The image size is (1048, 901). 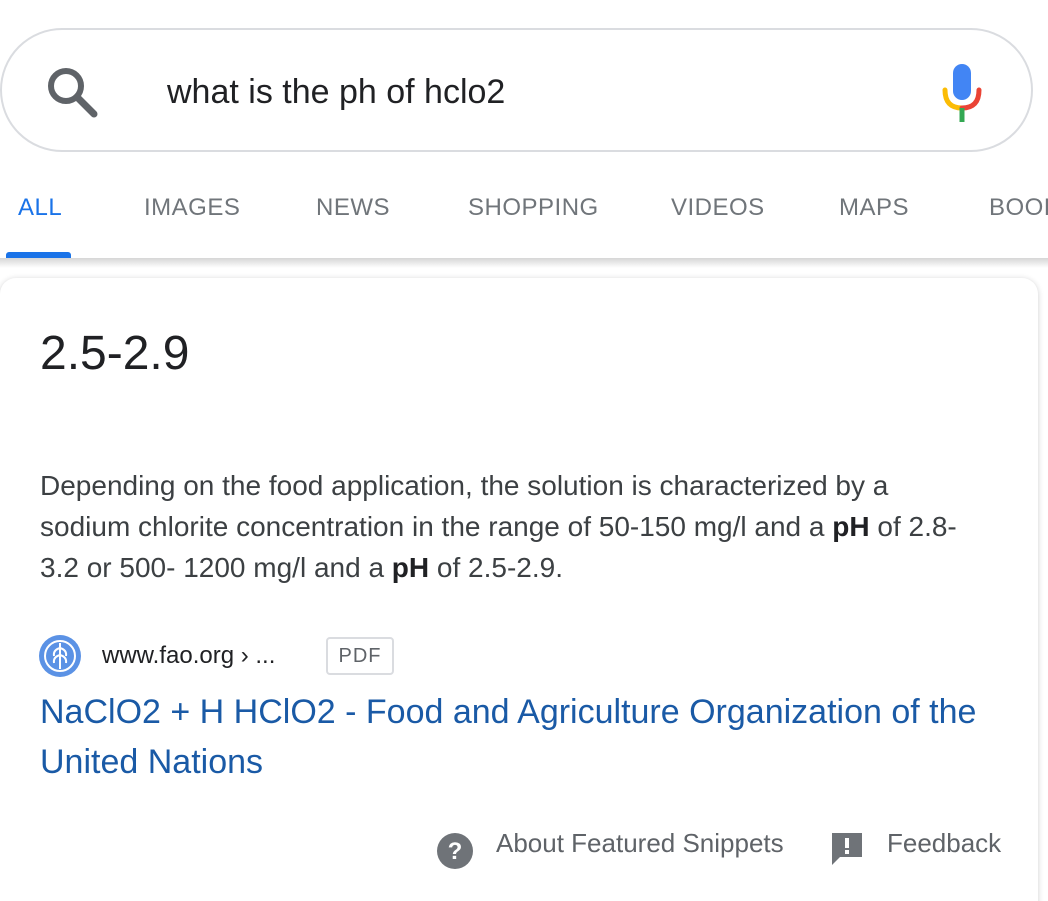 What do you see at coordinates (718, 208) in the screenshot?
I see `tab-videos: VIDEOS` at bounding box center [718, 208].